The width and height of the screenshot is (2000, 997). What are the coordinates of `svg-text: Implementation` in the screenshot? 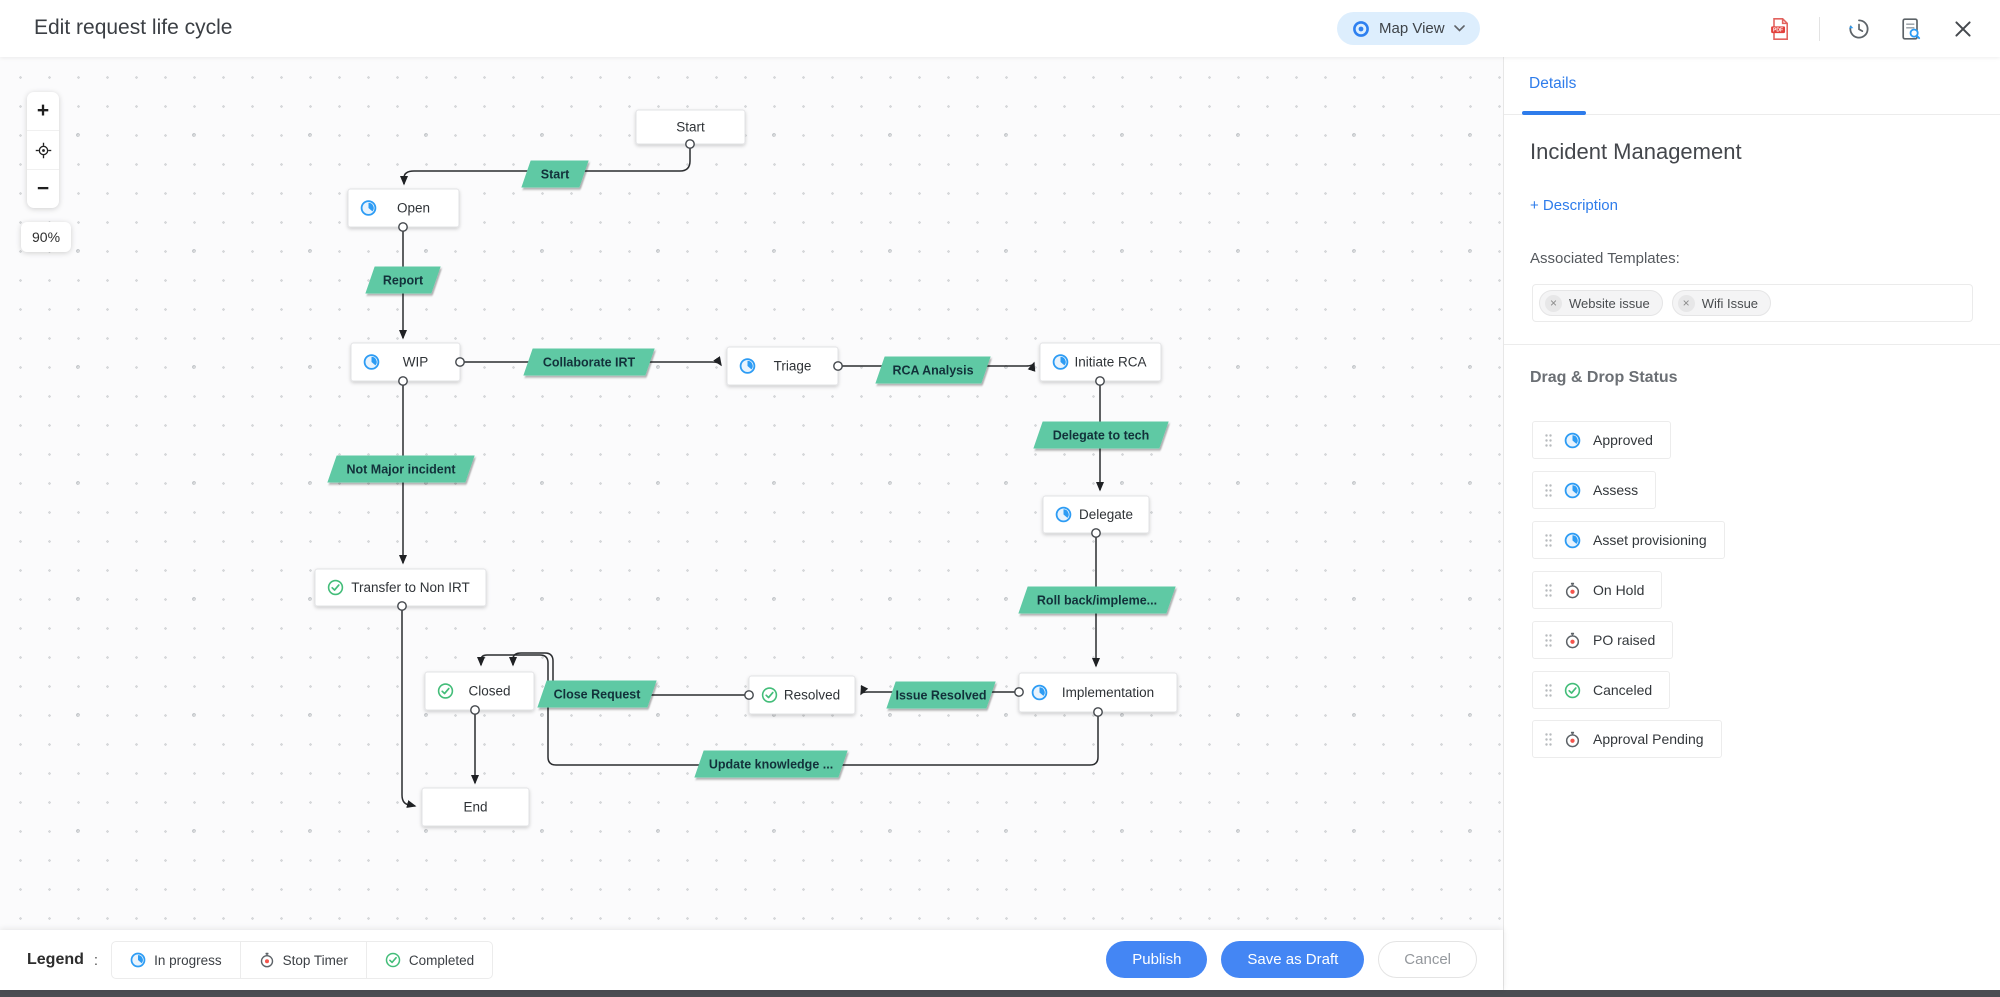 It's located at (1108, 692).